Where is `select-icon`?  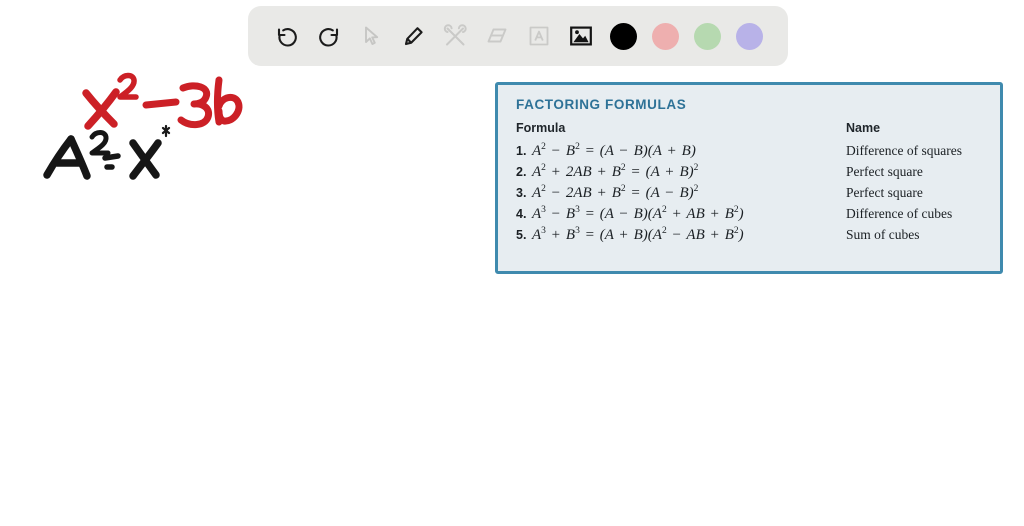
select-icon is located at coordinates (371, 36).